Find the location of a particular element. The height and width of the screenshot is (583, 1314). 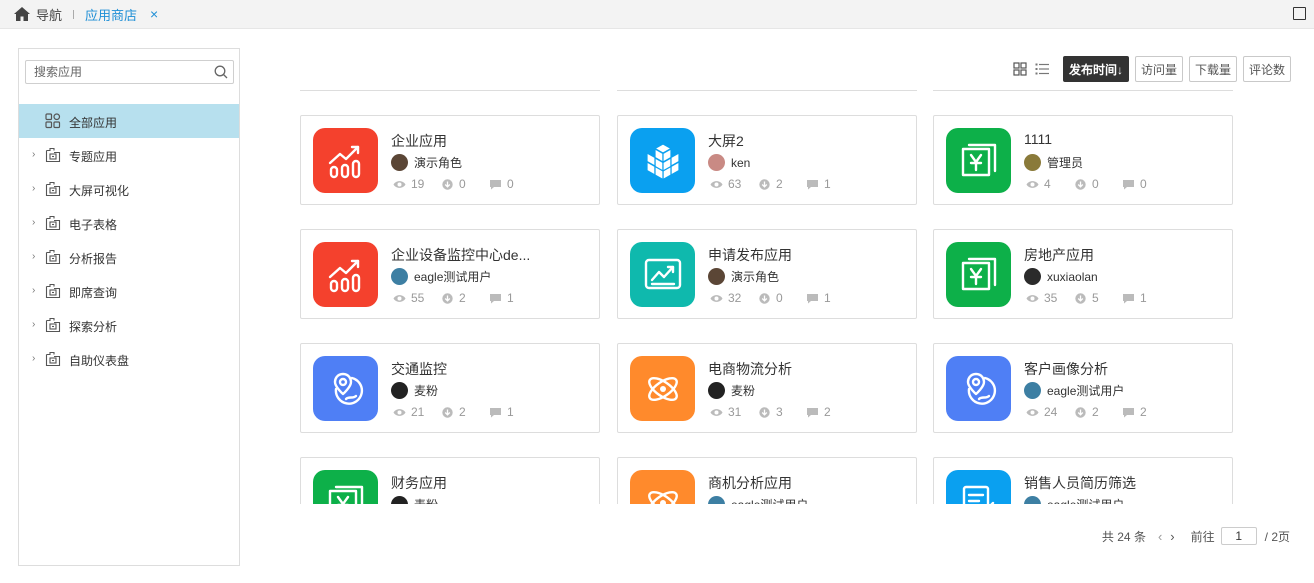

app-card: 客户画像分析 eagle测试用户 24 2 2 is located at coordinates (1083, 388).